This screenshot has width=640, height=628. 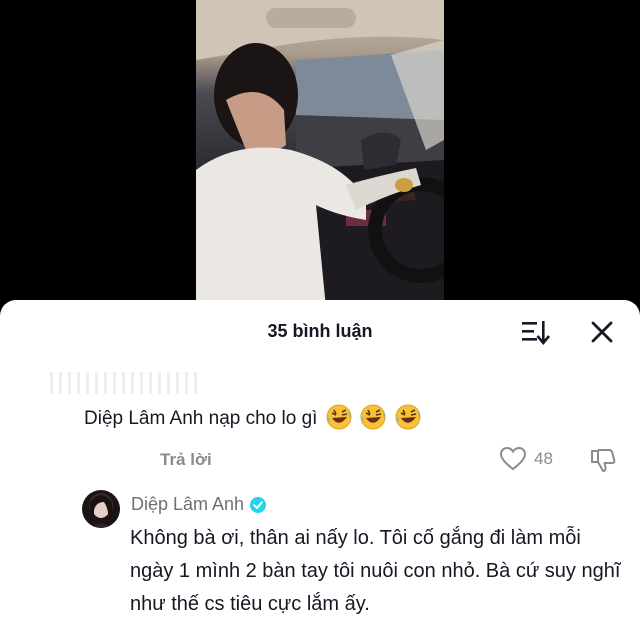 I want to click on comment-item: Diệp Lâm Anh nạp cho lo gì, so click(x=252, y=417).